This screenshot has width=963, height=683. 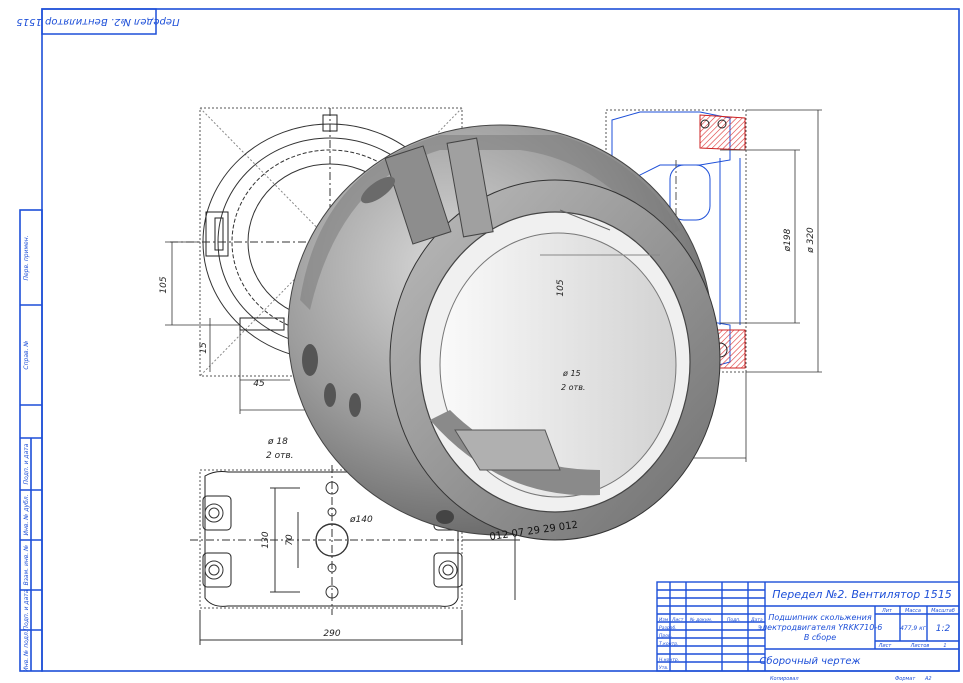 What do you see at coordinates (290, 540) in the screenshot?
I see `dim-70: 70` at bounding box center [290, 540].